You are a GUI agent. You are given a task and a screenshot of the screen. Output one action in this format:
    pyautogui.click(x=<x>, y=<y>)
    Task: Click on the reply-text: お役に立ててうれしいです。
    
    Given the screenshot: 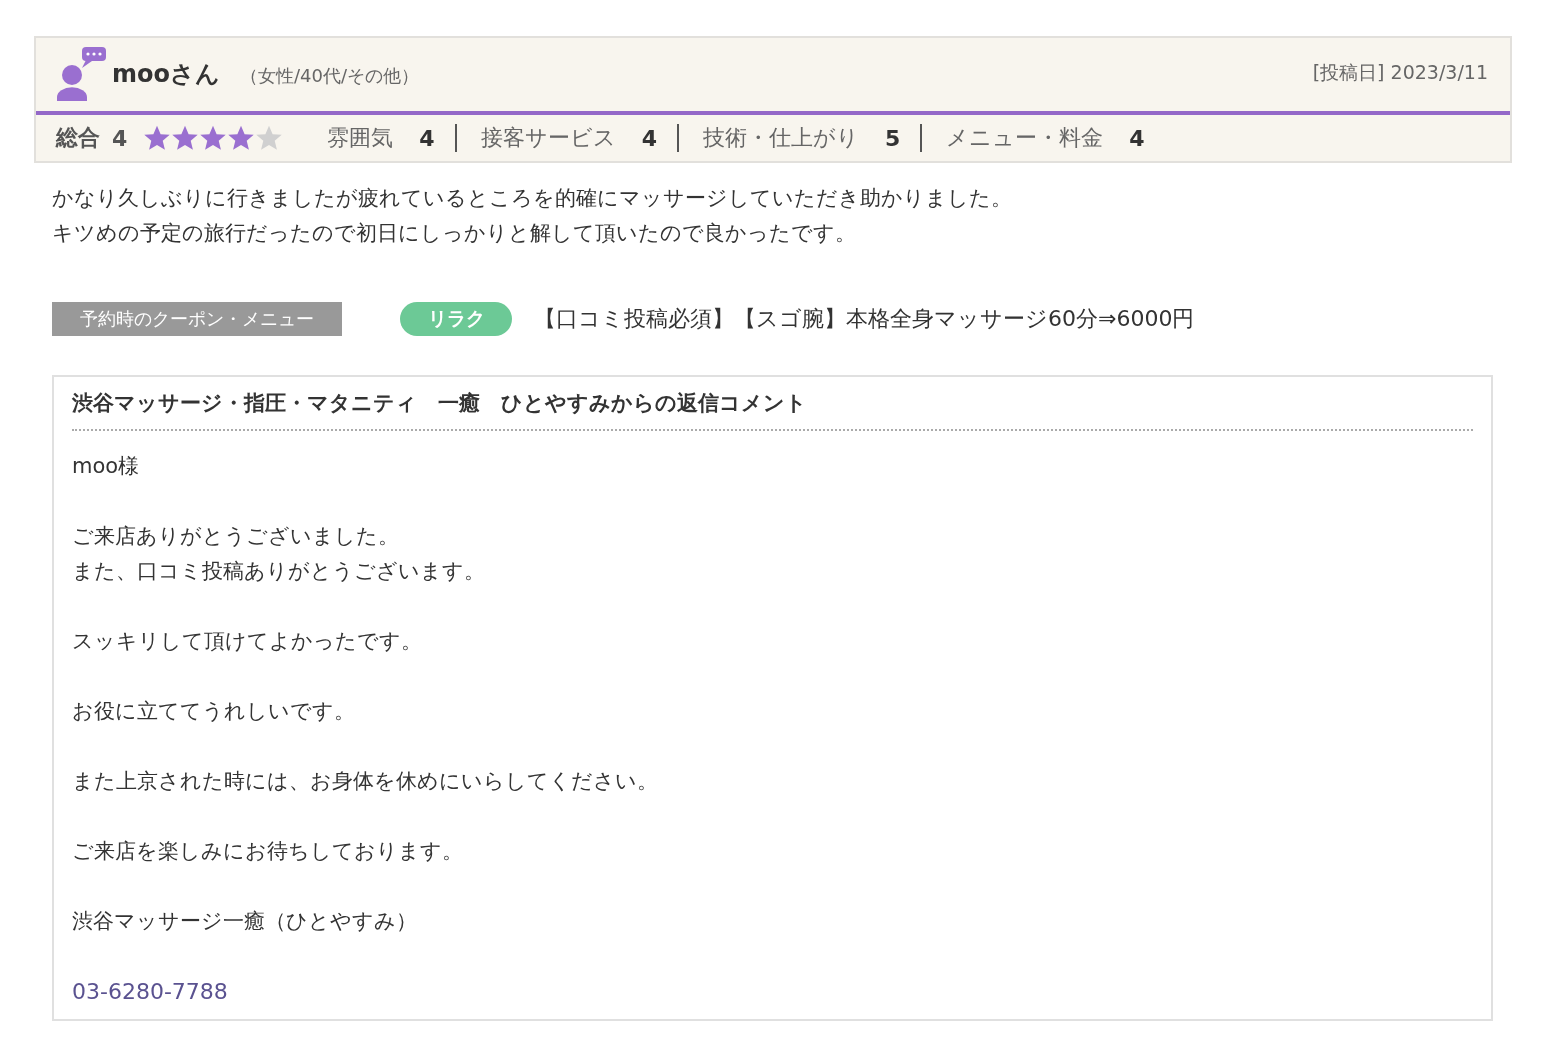 What is the action you would take?
    pyautogui.click(x=214, y=711)
    